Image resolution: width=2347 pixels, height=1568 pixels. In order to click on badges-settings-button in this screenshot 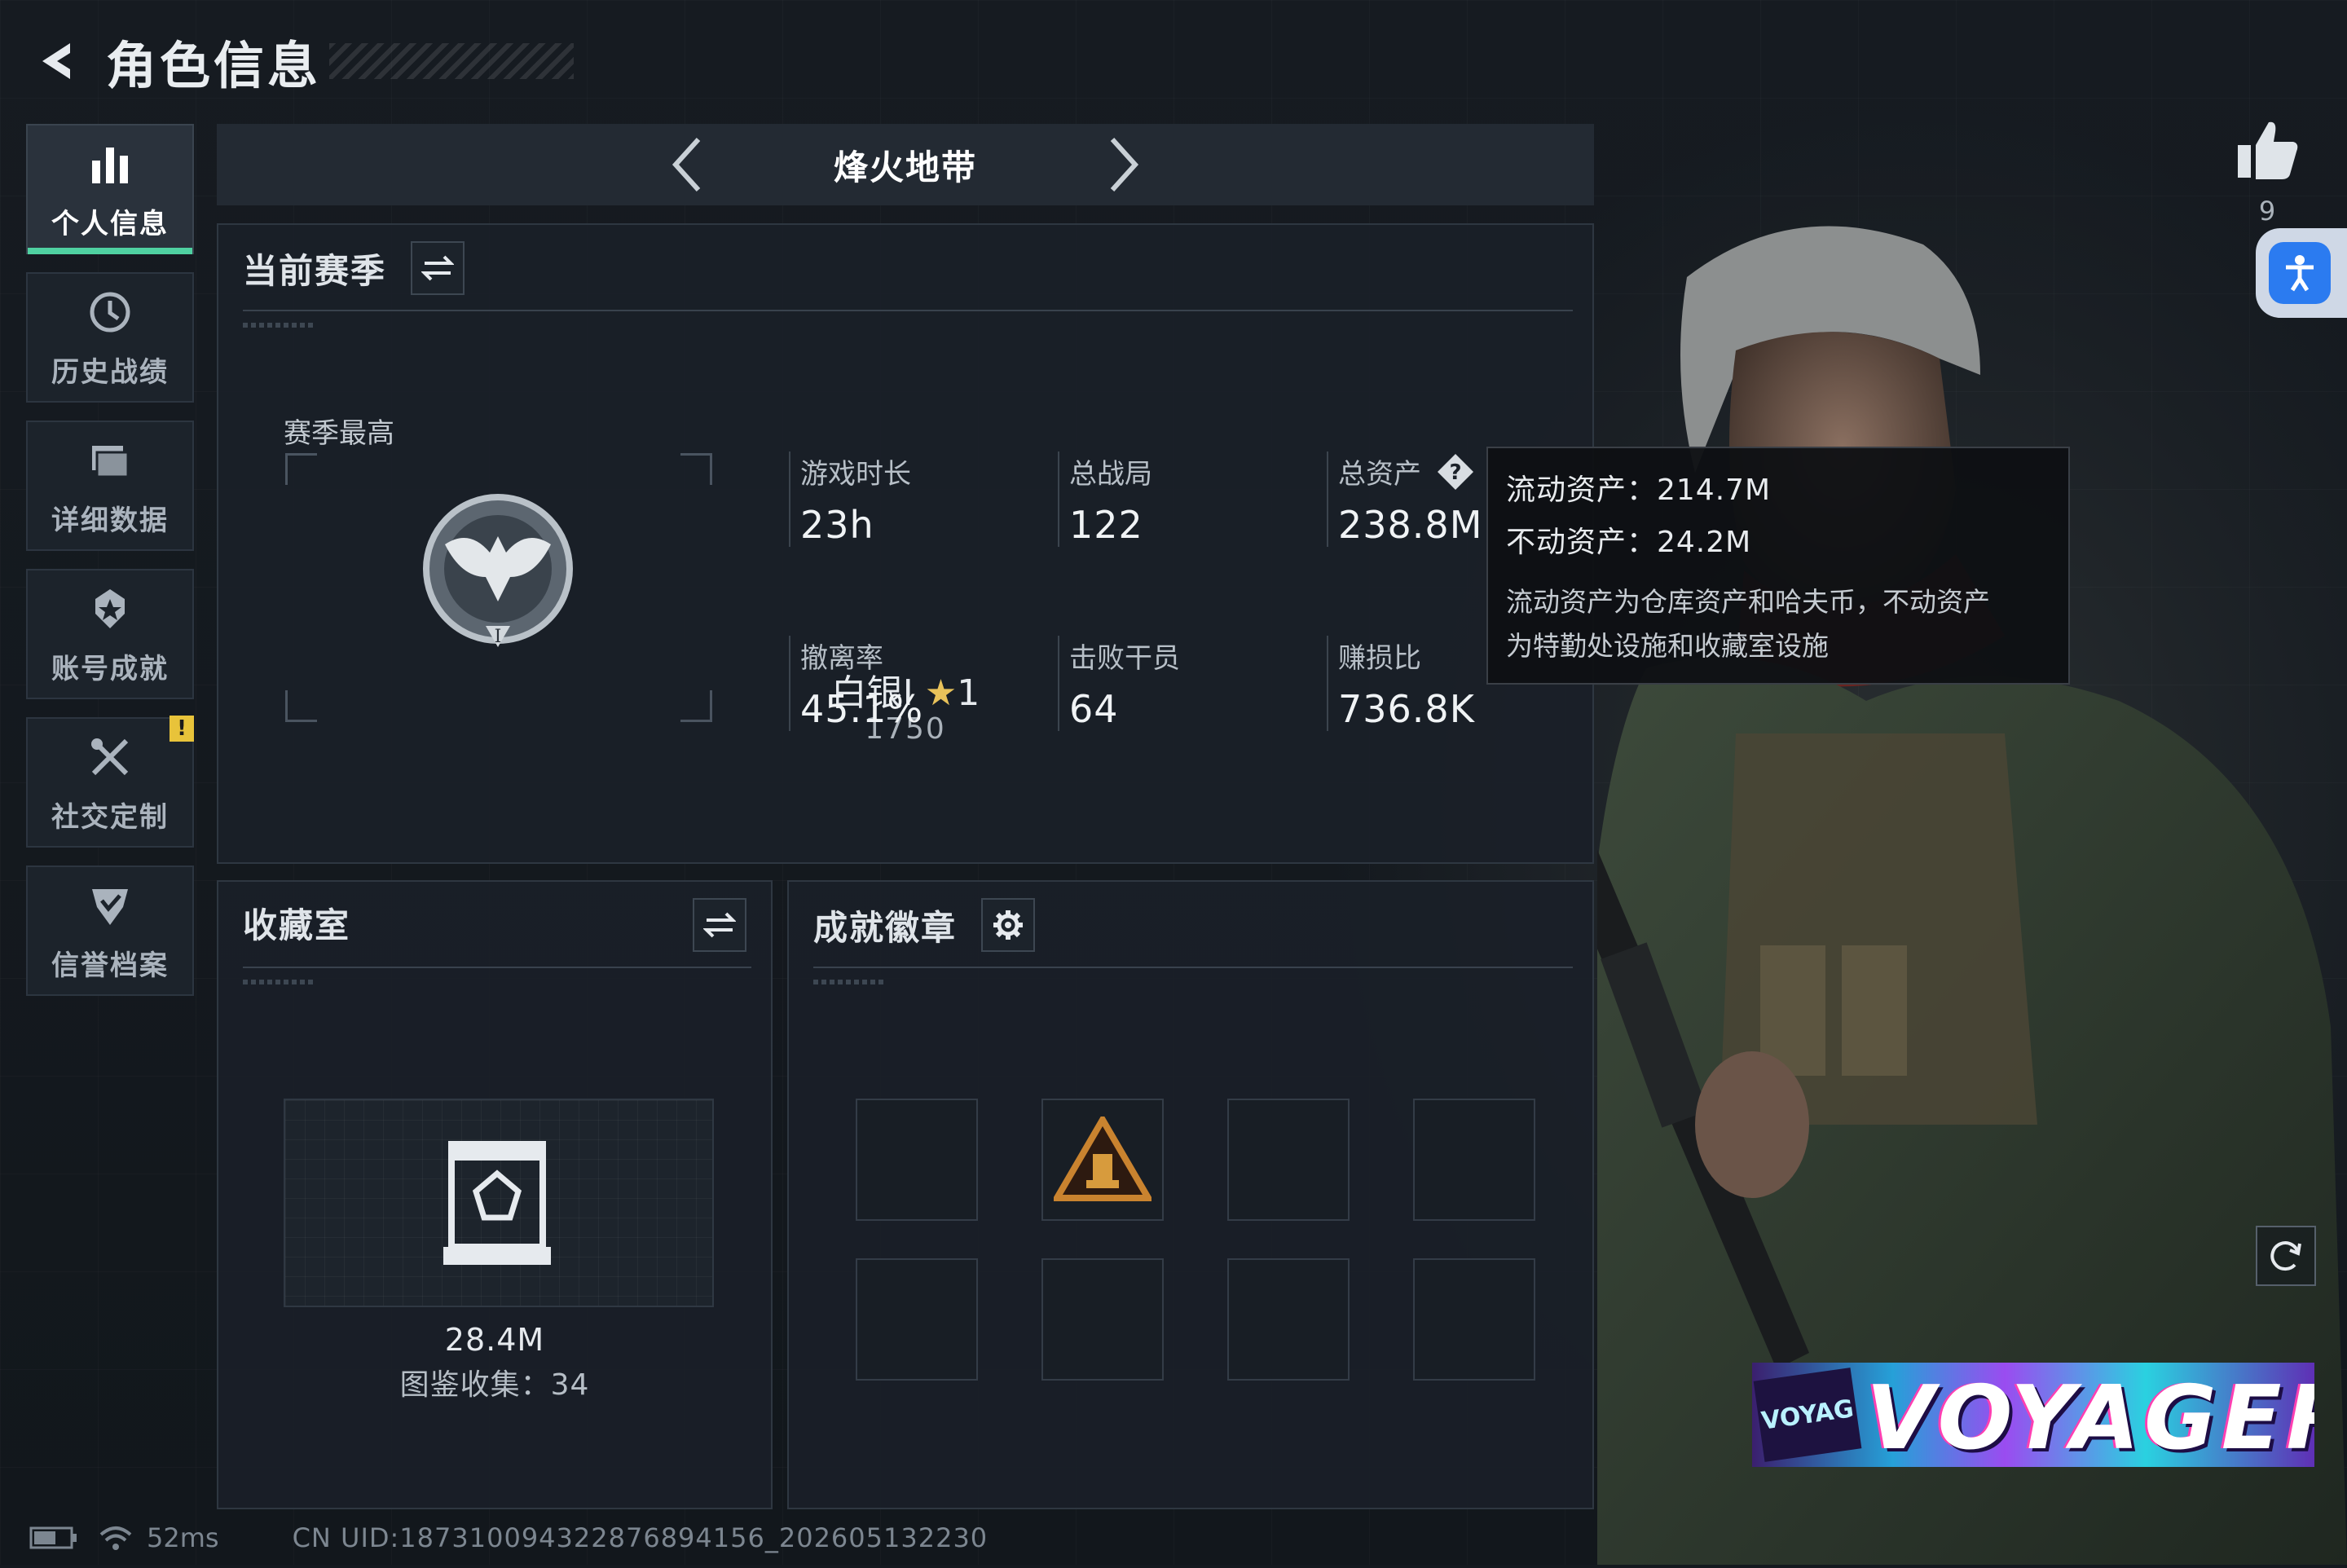, I will do `click(1009, 925)`.